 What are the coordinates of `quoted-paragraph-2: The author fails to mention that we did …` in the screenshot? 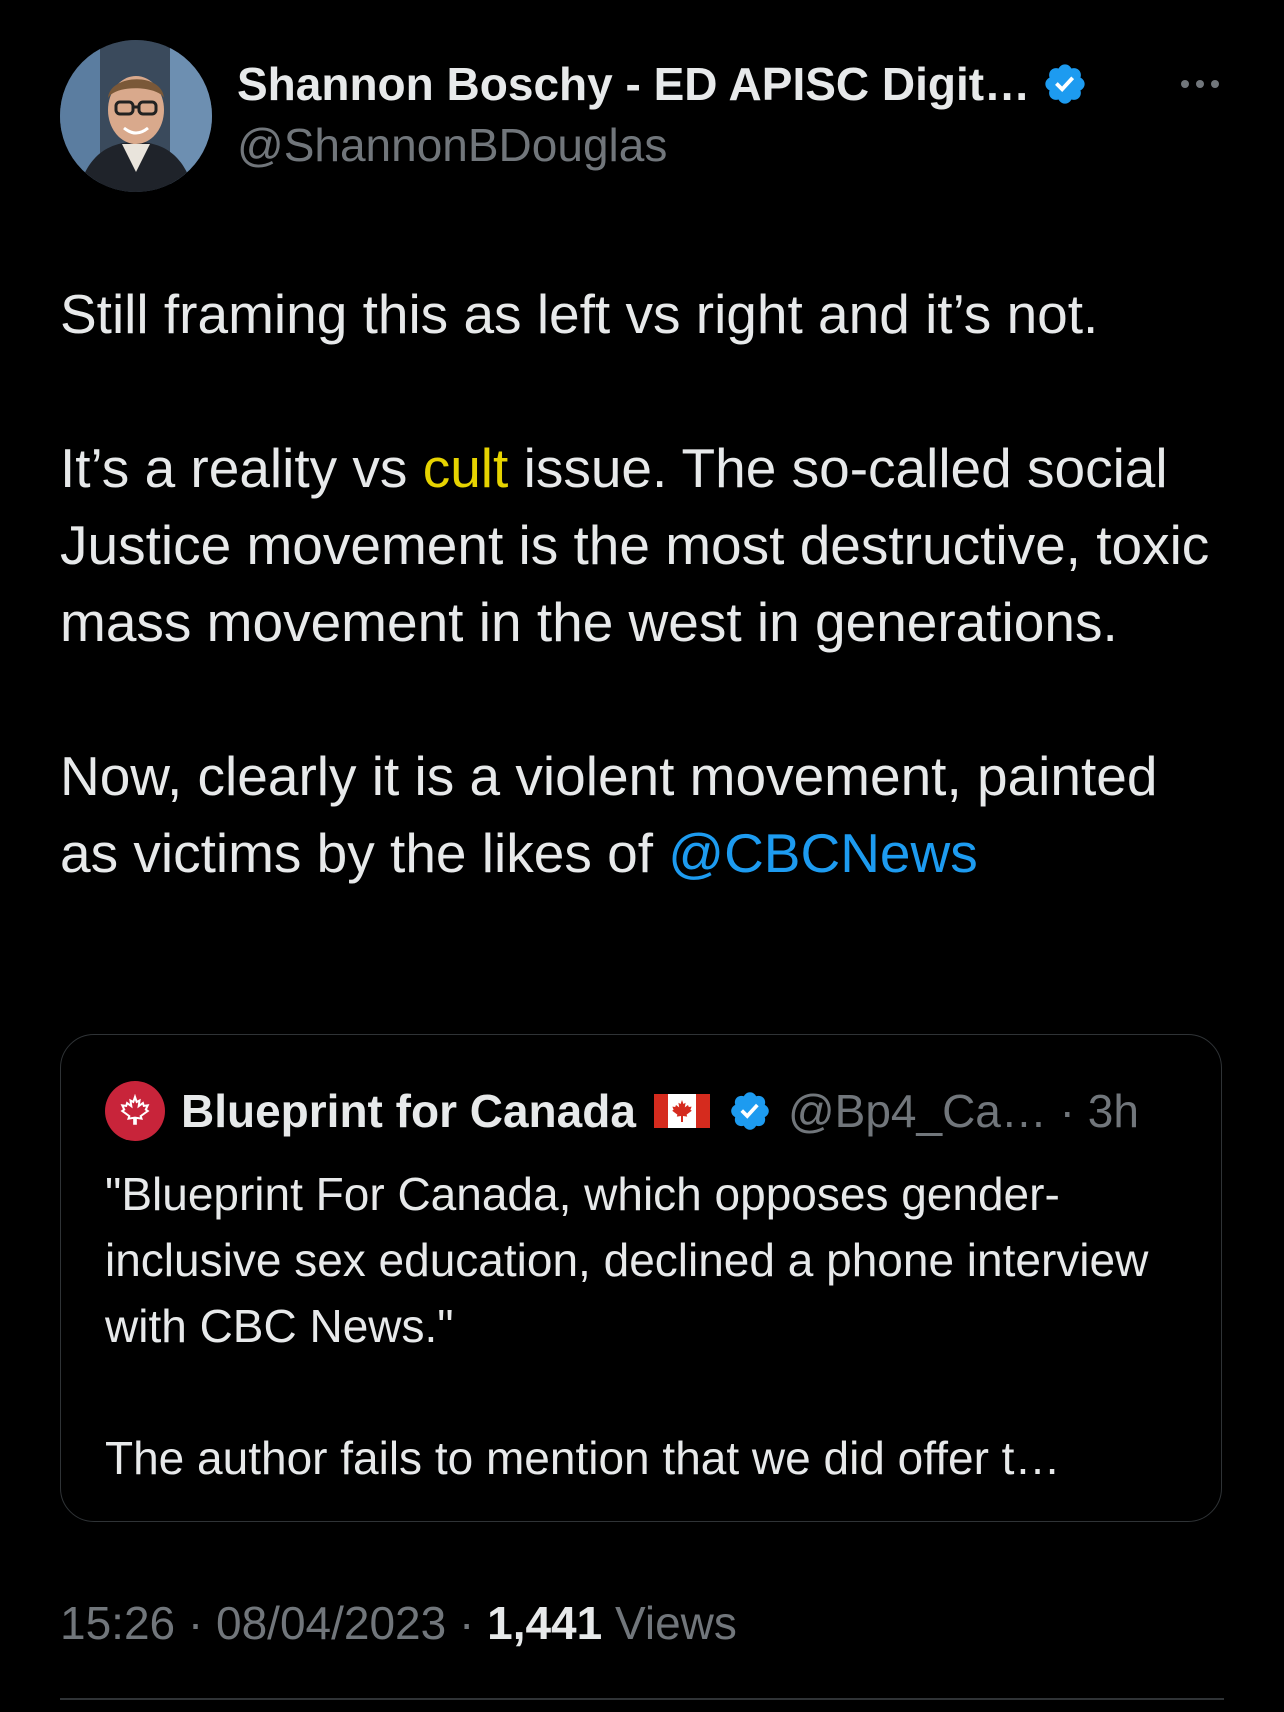 It's located at (583, 1458).